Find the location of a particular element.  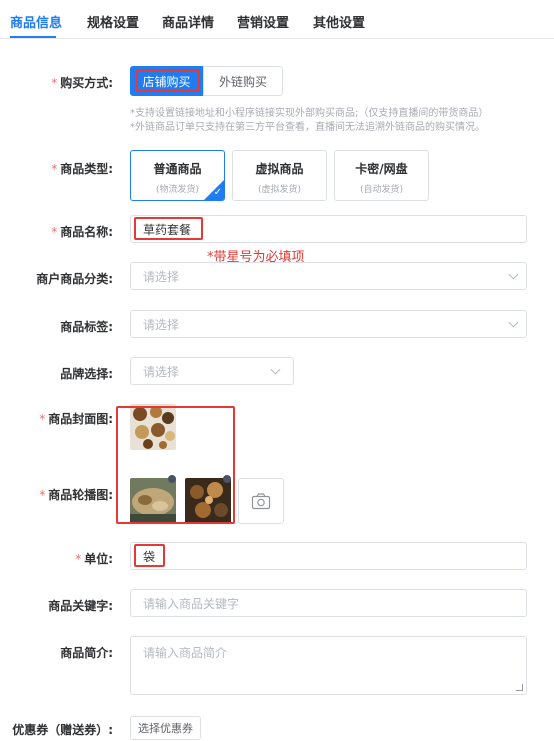

product-tags-label: 商品标签: is located at coordinates (86, 327).